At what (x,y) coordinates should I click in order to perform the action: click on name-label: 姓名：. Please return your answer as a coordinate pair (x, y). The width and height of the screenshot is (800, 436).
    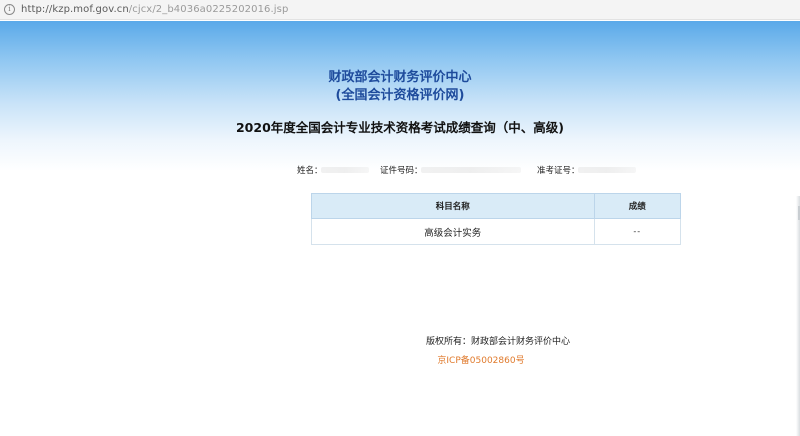
    Looking at the image, I should click on (310, 171).